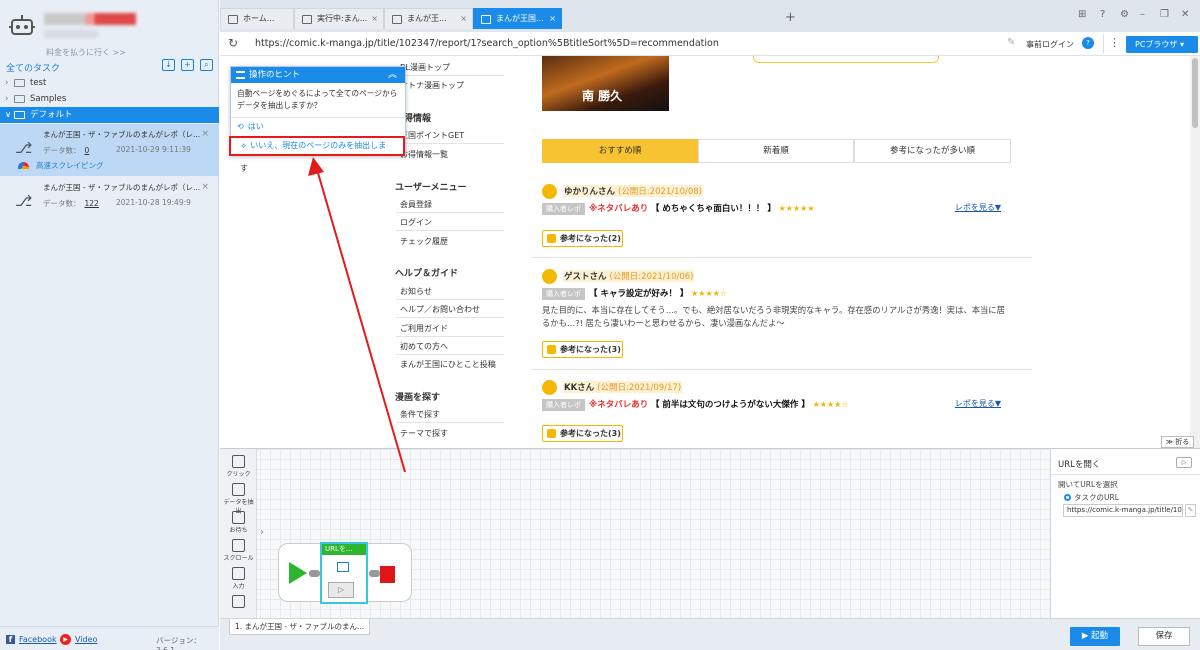 This screenshot has width=1200, height=650. What do you see at coordinates (238, 461) in the screenshot?
I see `click-icon` at bounding box center [238, 461].